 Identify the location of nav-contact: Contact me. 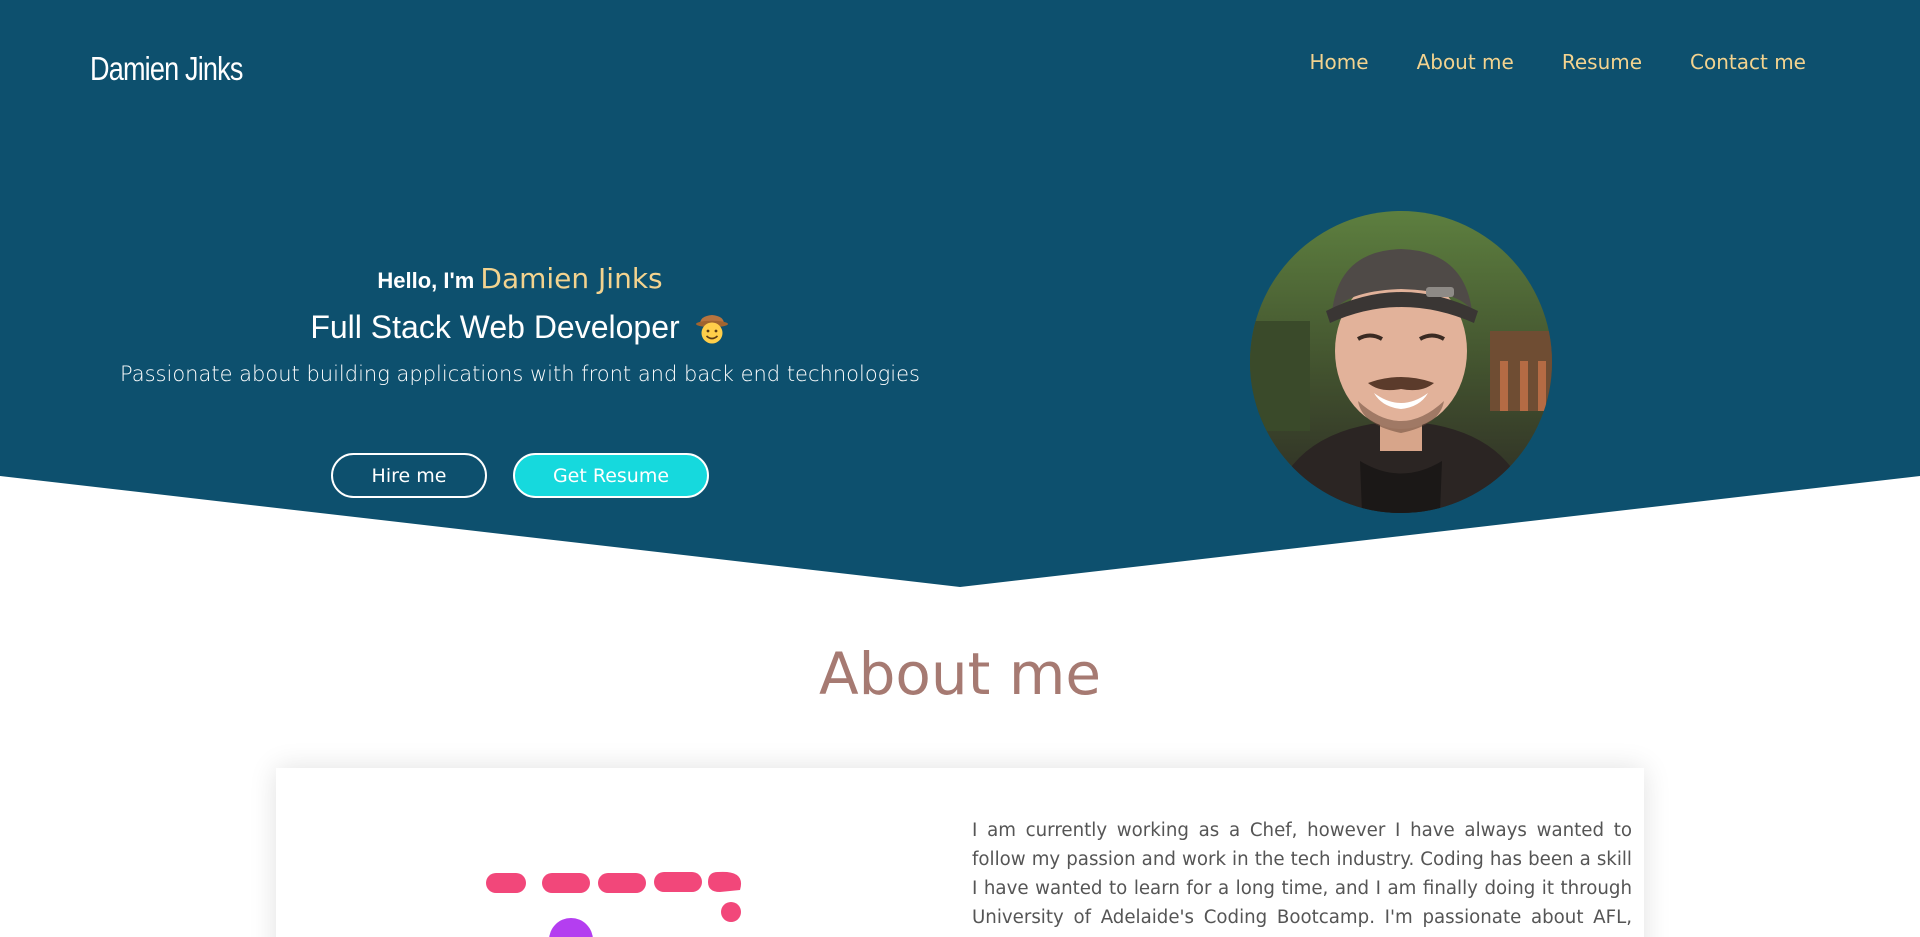
(1748, 62).